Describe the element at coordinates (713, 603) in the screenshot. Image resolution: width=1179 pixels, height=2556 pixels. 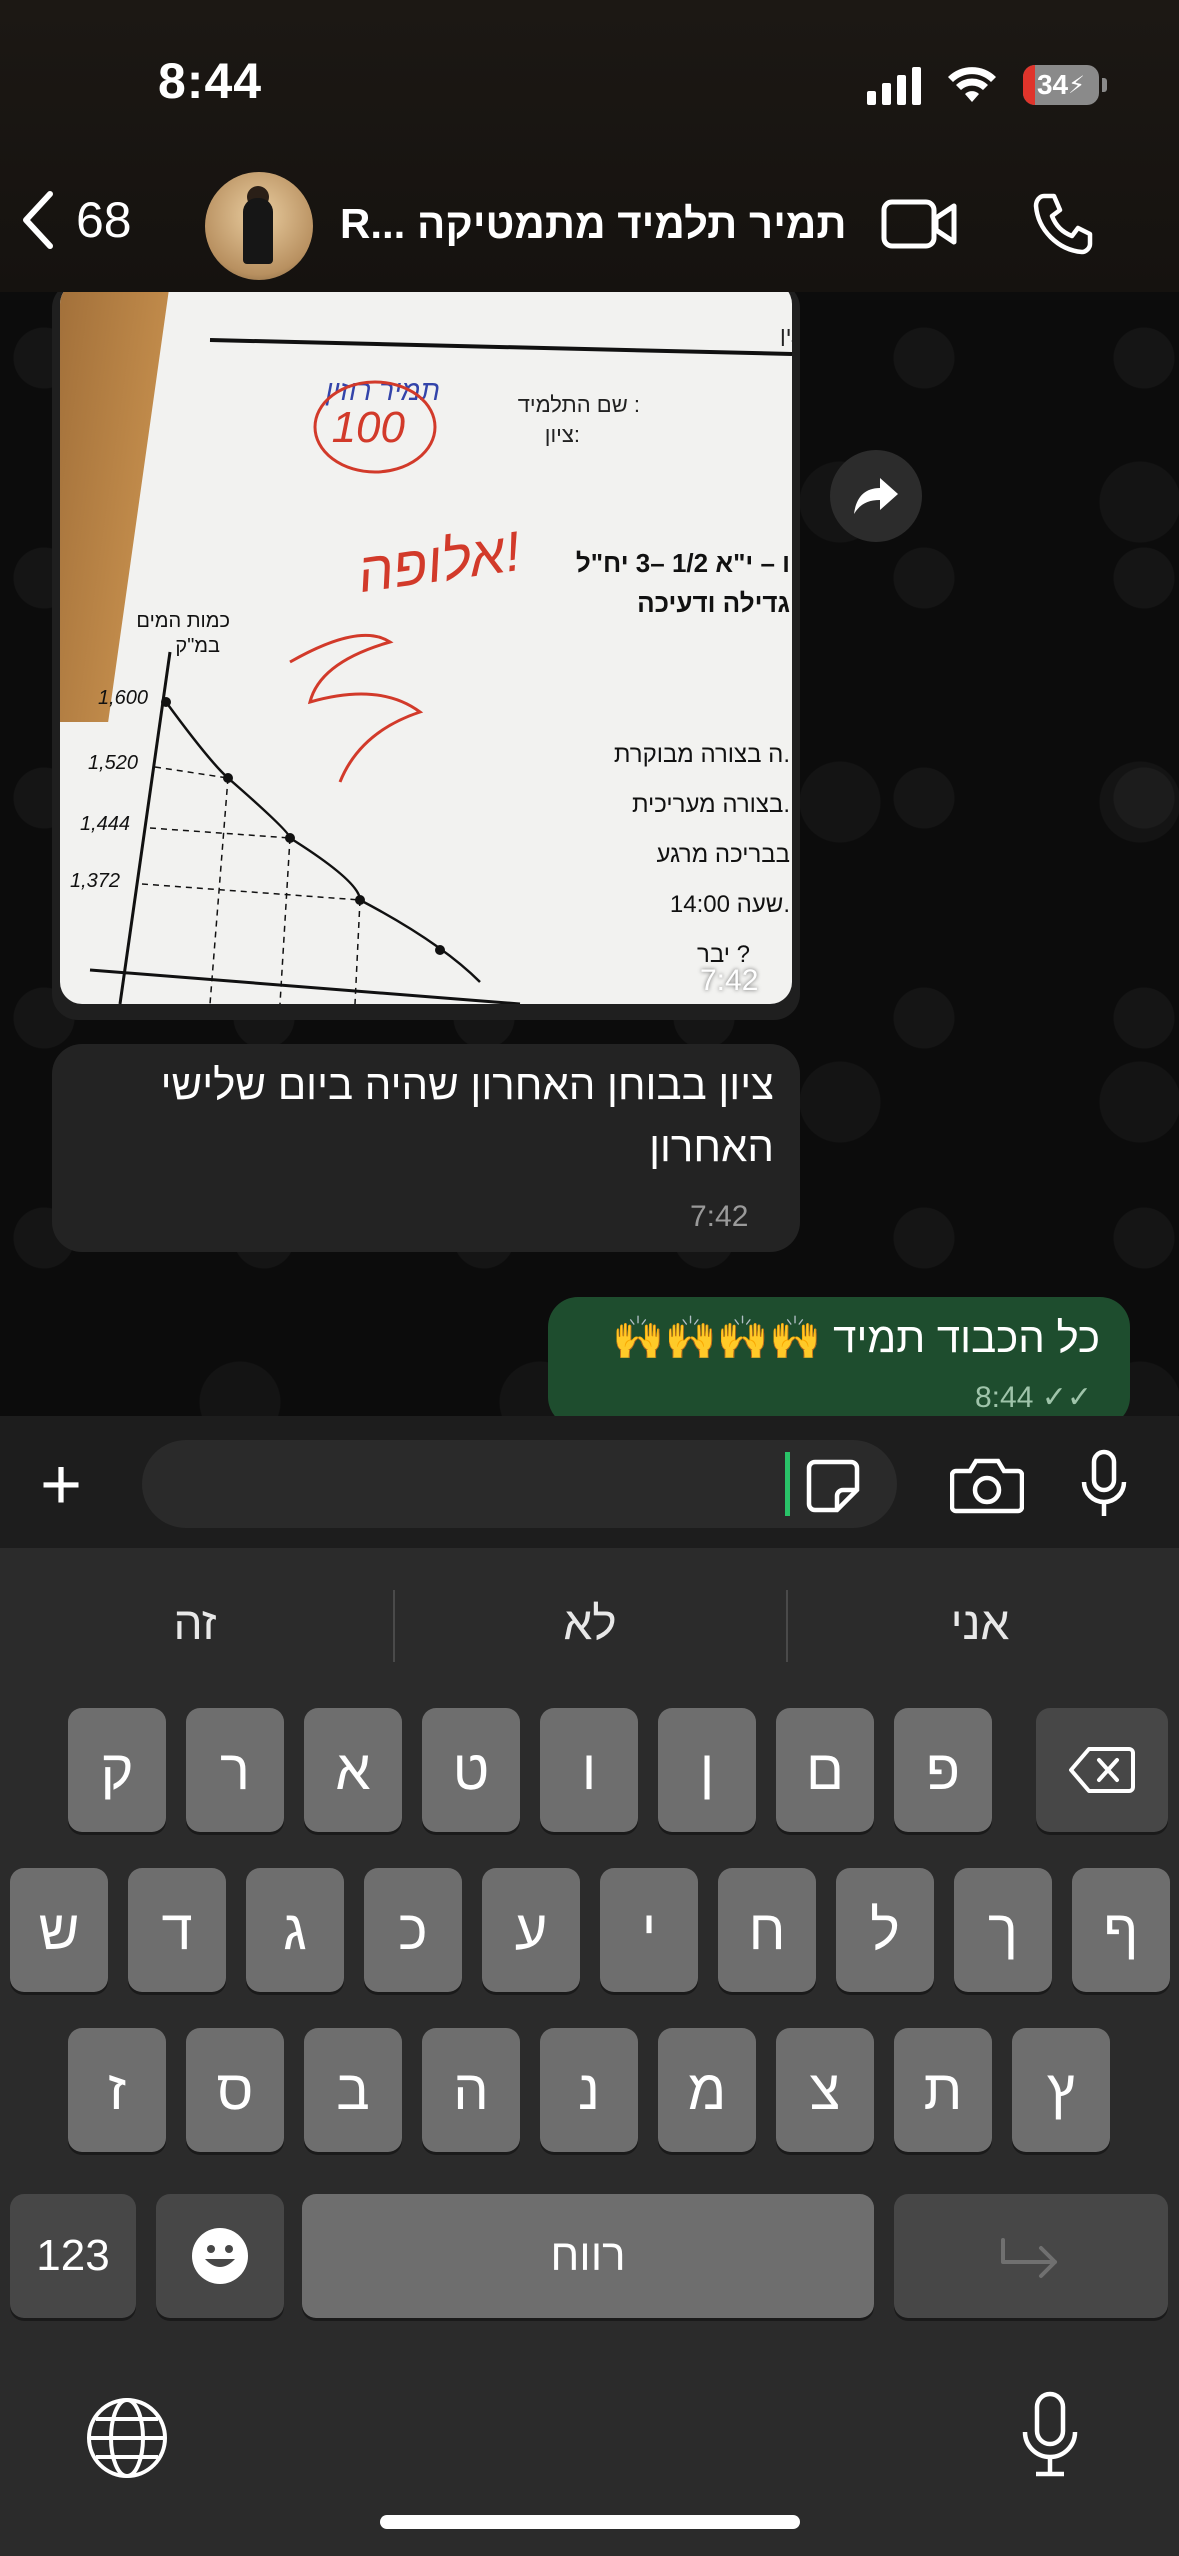
I see `photo-topic: גדילה ודעיכה` at that location.